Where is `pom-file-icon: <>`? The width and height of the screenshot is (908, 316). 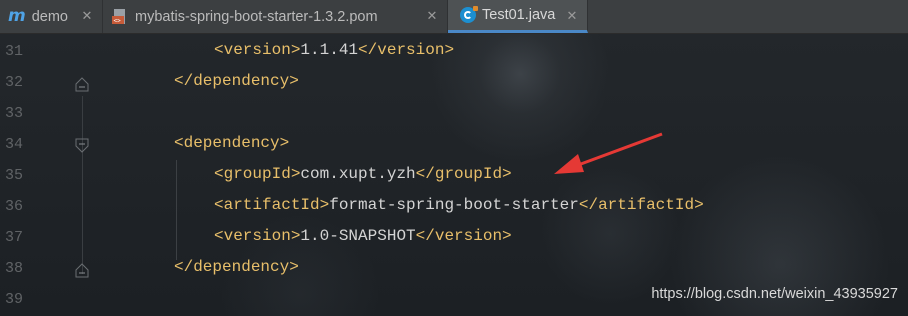
pom-file-icon: <> is located at coordinates (120, 17).